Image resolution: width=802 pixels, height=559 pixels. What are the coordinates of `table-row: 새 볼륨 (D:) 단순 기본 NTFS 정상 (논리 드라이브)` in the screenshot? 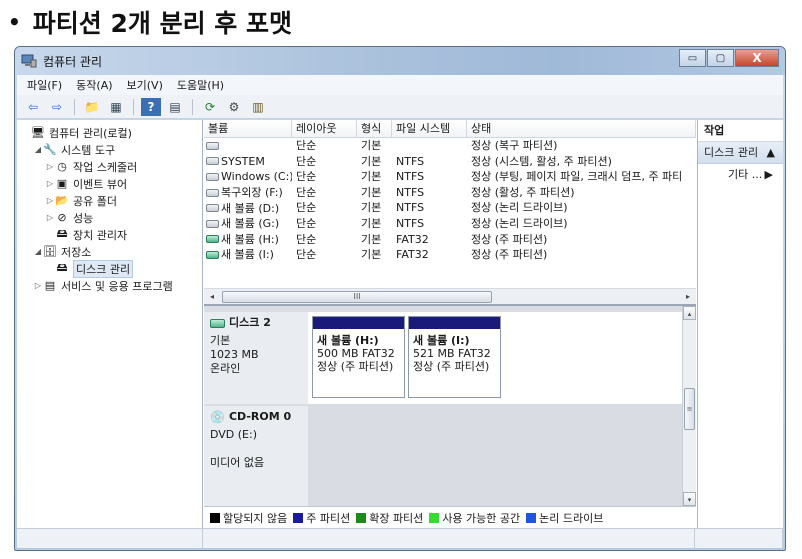 It's located at (450, 208).